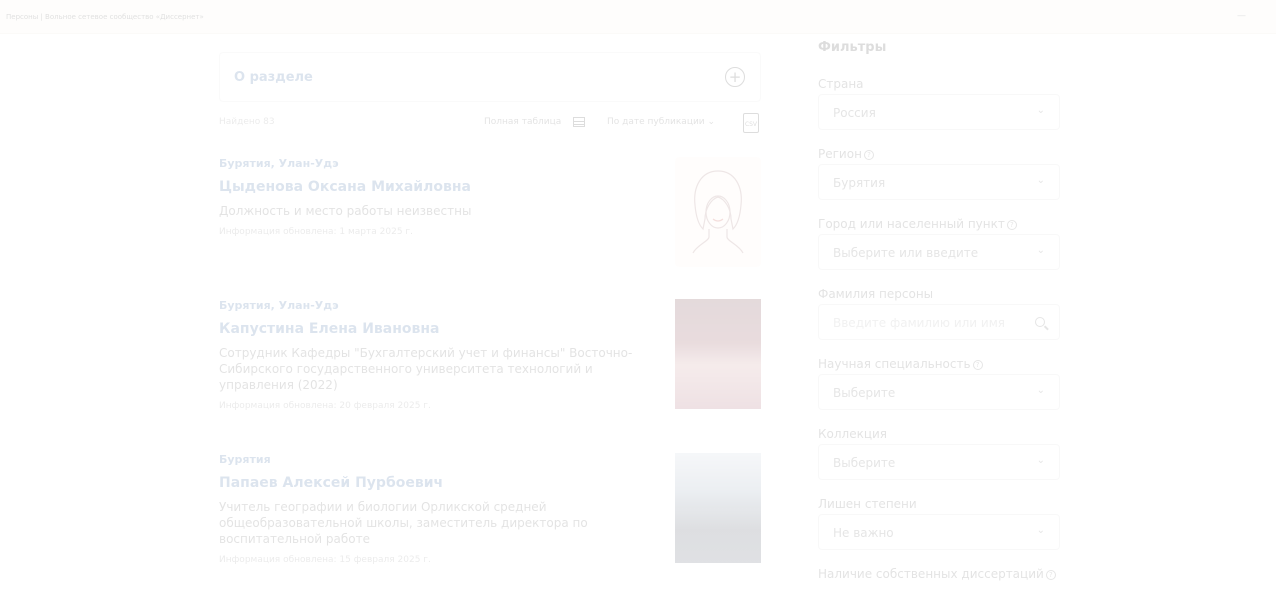 Image resolution: width=1276 pixels, height=603 pixels. Describe the element at coordinates (906, 253) in the screenshot. I see `filter-city-value: Выберите или введите` at that location.